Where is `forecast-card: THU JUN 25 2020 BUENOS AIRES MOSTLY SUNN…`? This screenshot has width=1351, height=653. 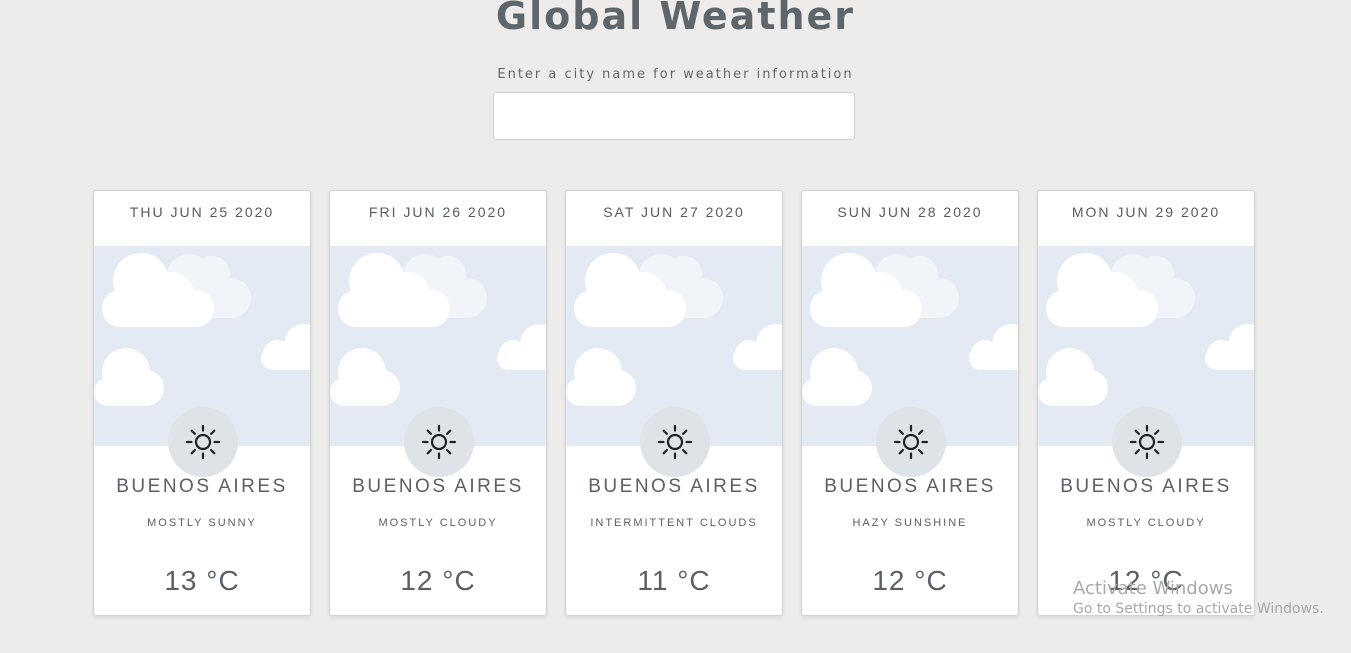 forecast-card: THU JUN 25 2020 BUENOS AIRES MOSTLY SUNN… is located at coordinates (202, 403).